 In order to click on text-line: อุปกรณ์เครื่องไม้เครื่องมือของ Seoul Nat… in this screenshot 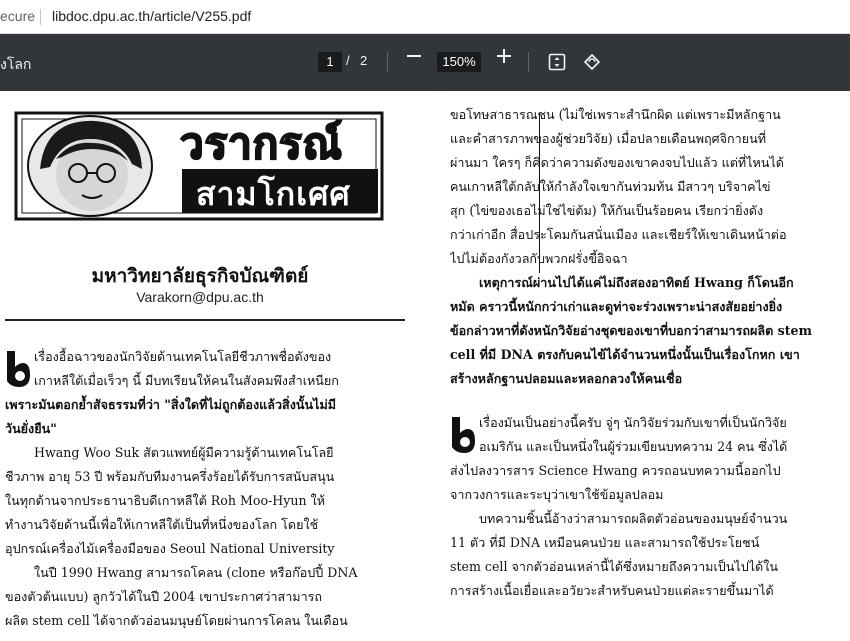, I will do `click(170, 548)`.